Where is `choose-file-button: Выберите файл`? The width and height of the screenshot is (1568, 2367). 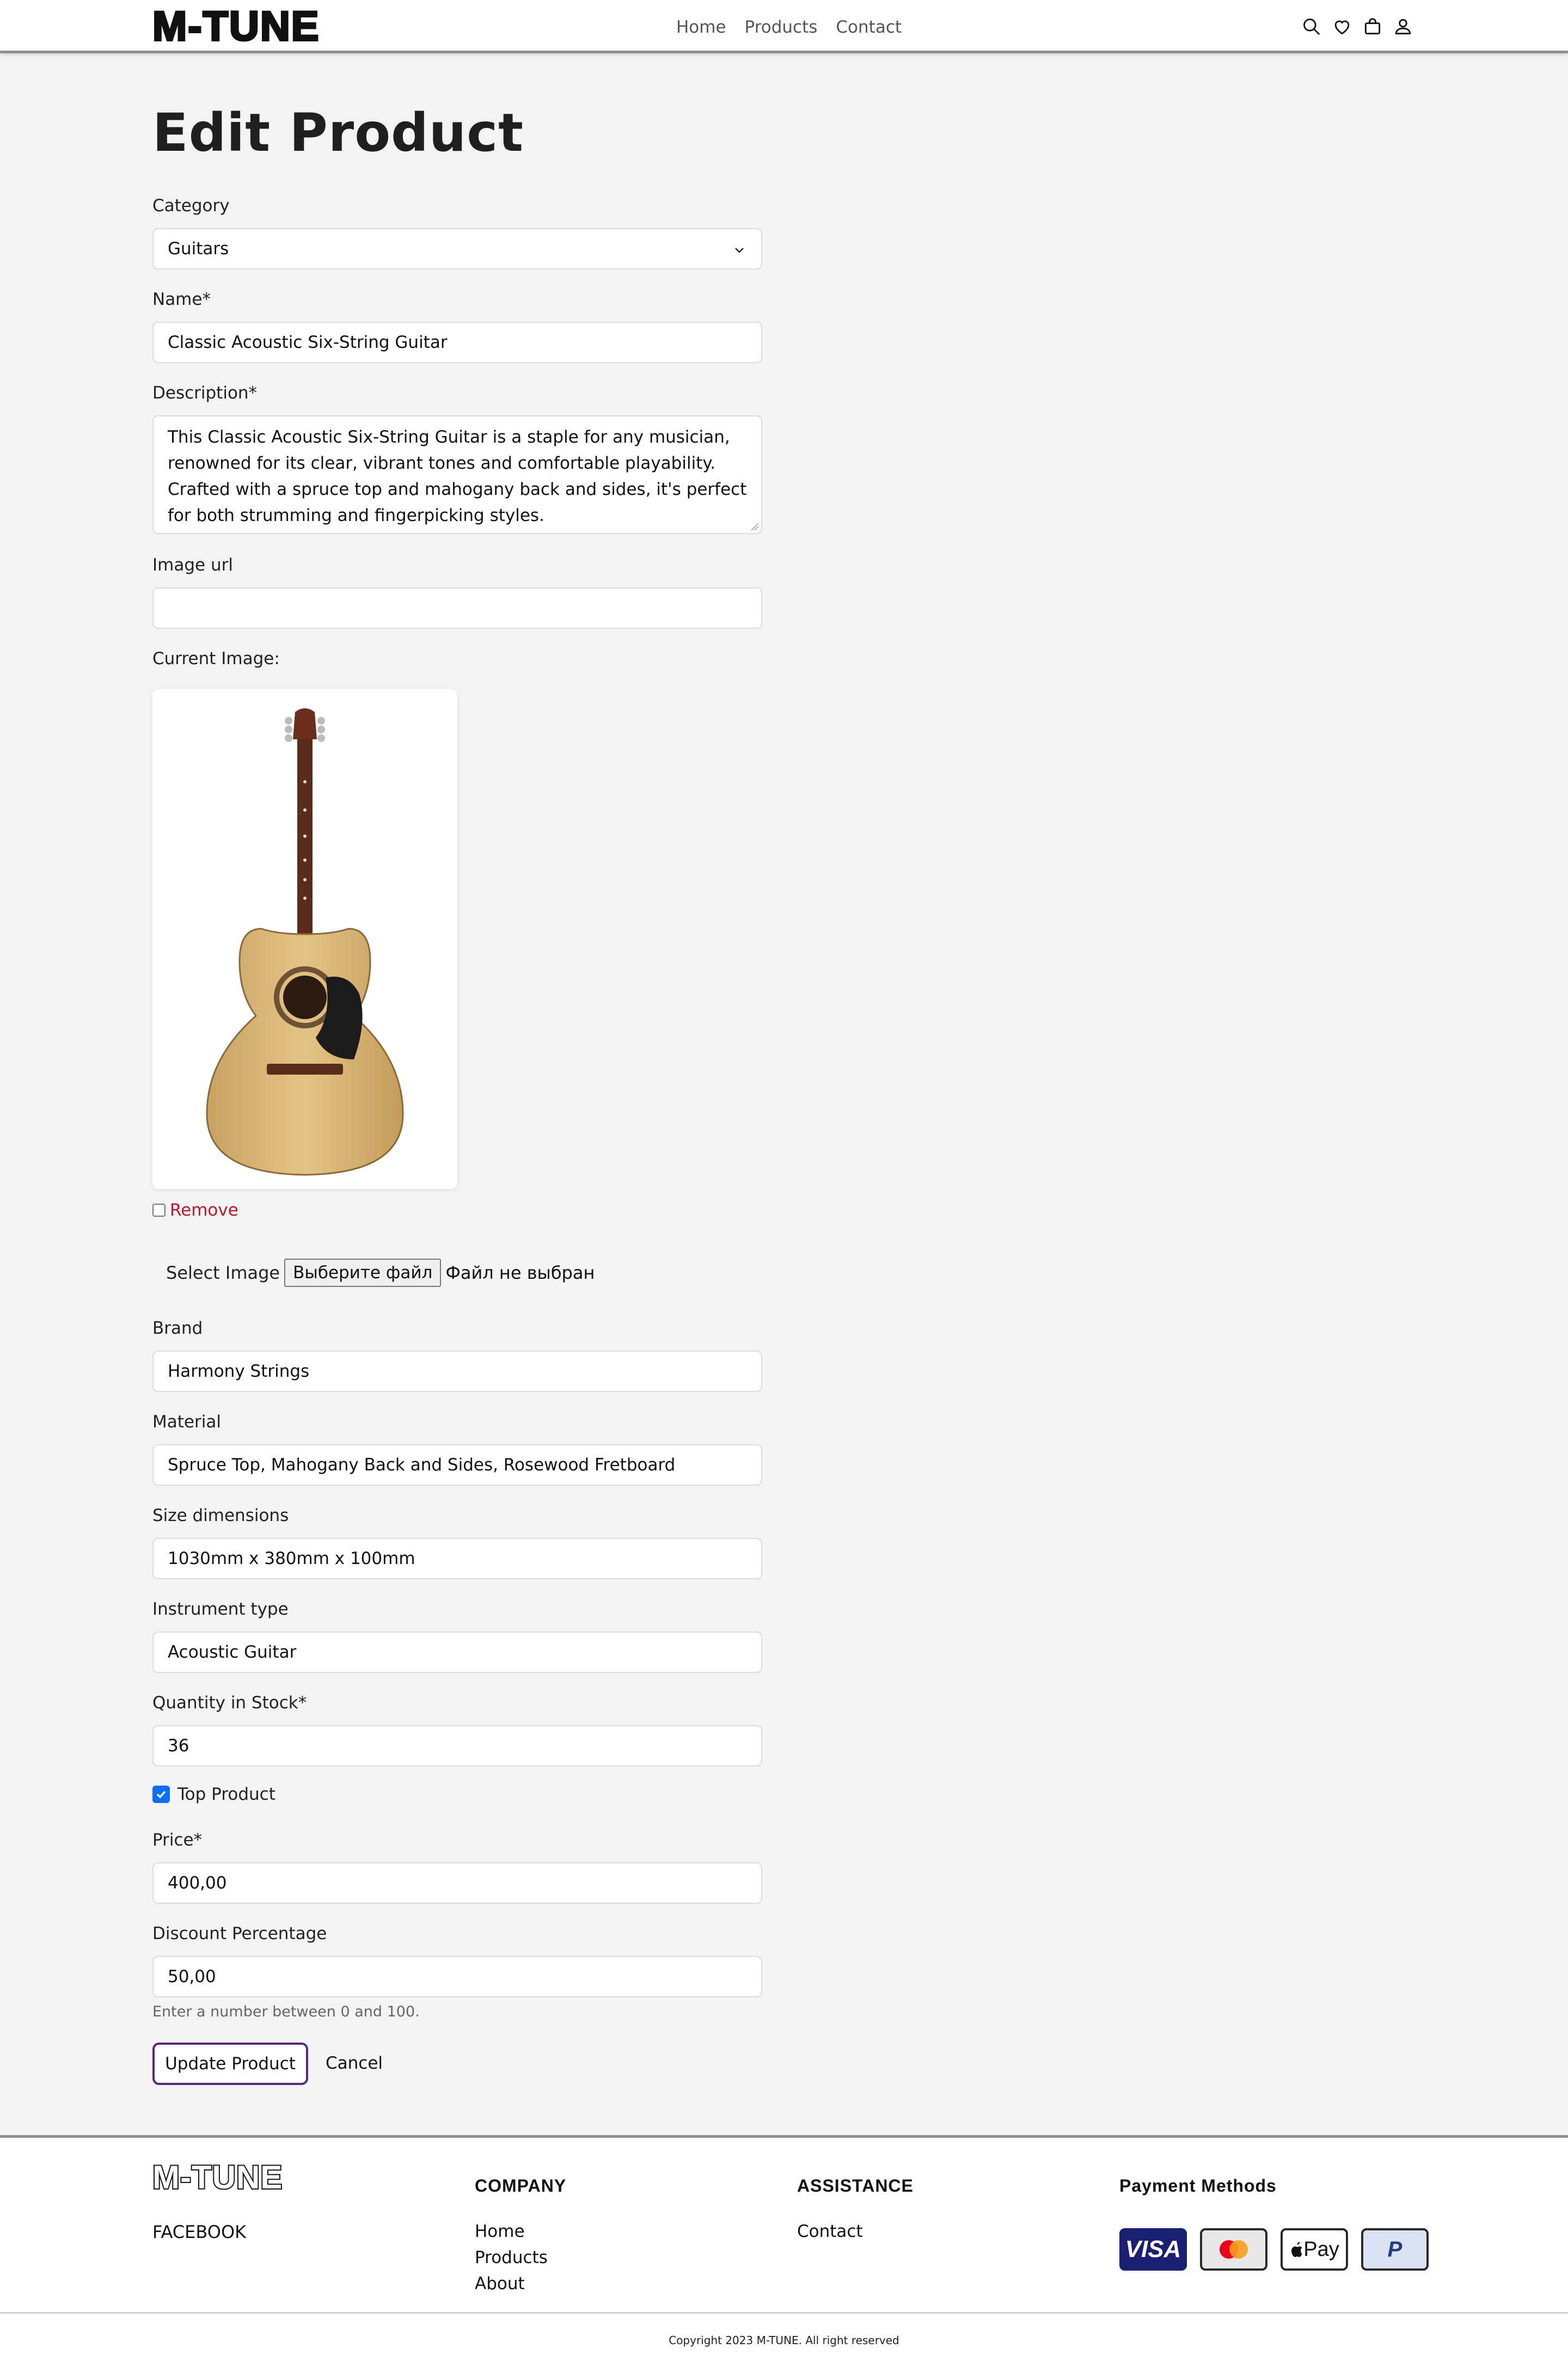 choose-file-button: Выберите файл is located at coordinates (363, 1273).